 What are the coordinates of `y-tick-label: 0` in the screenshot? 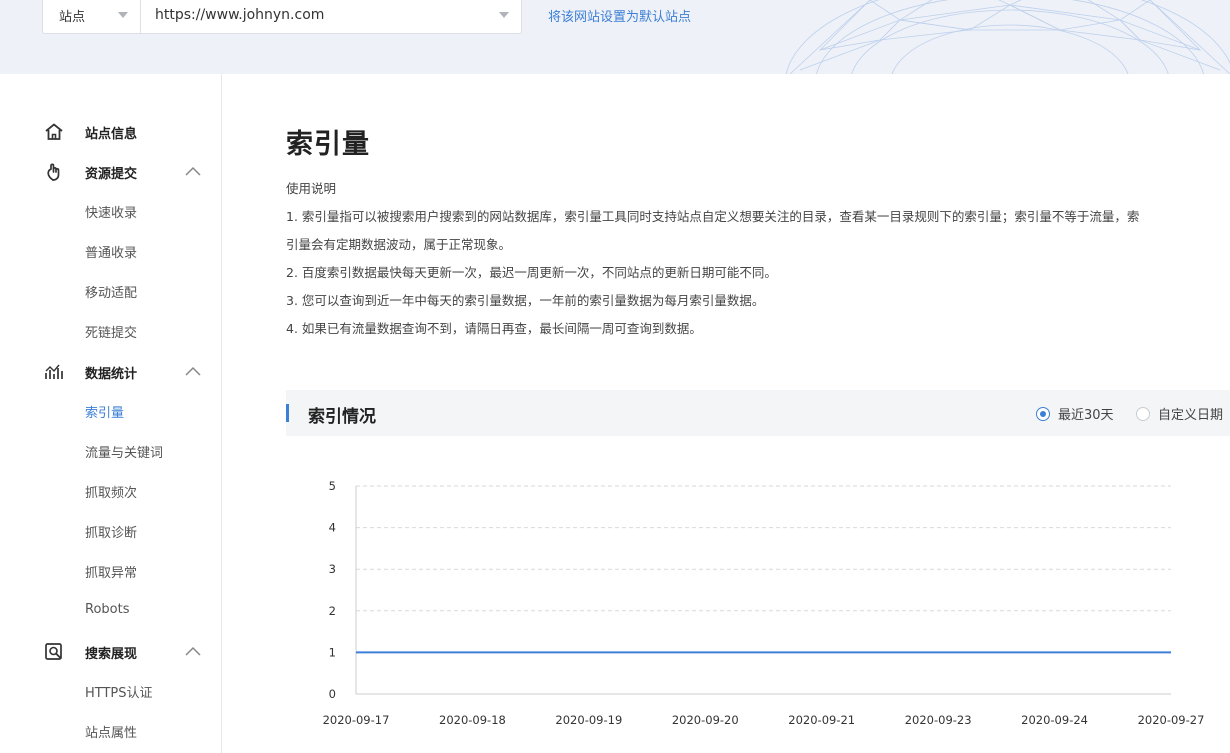 It's located at (332, 694).